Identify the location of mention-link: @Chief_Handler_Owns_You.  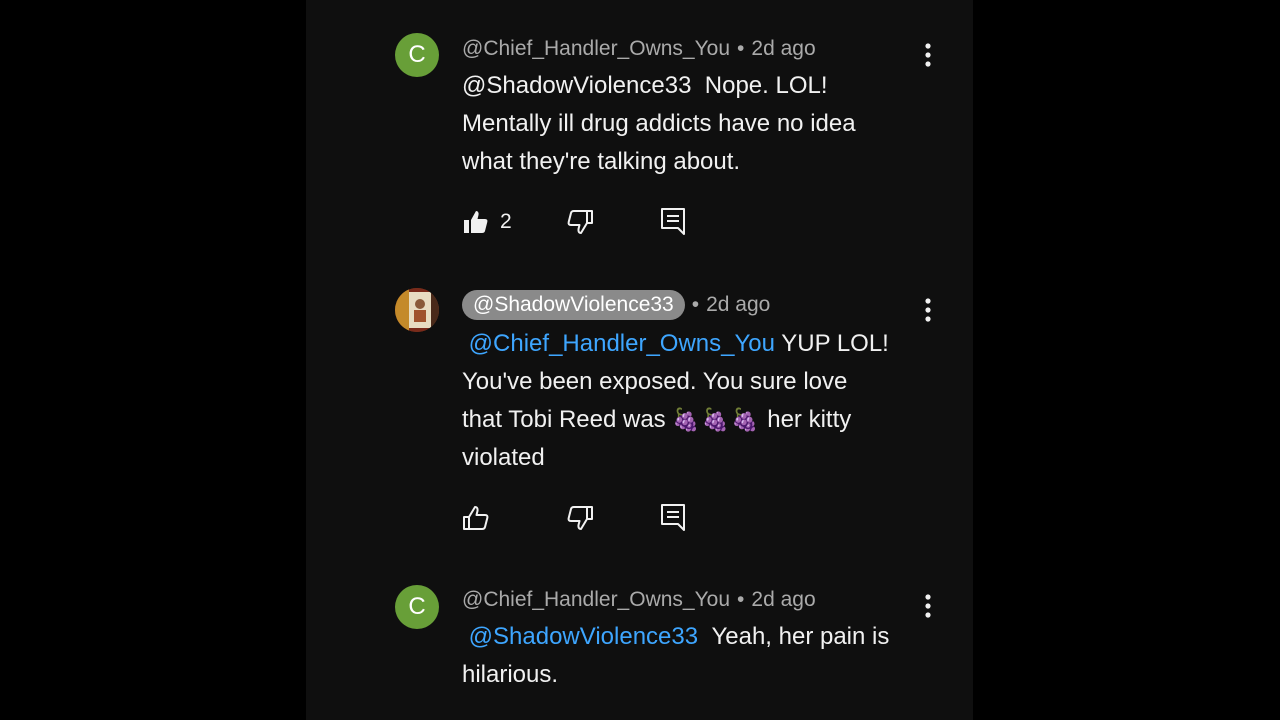
(622, 343).